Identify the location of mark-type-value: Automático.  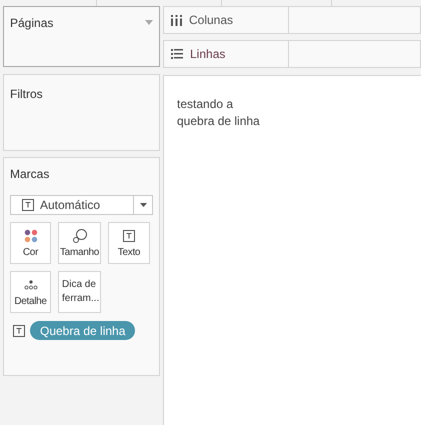
(70, 205).